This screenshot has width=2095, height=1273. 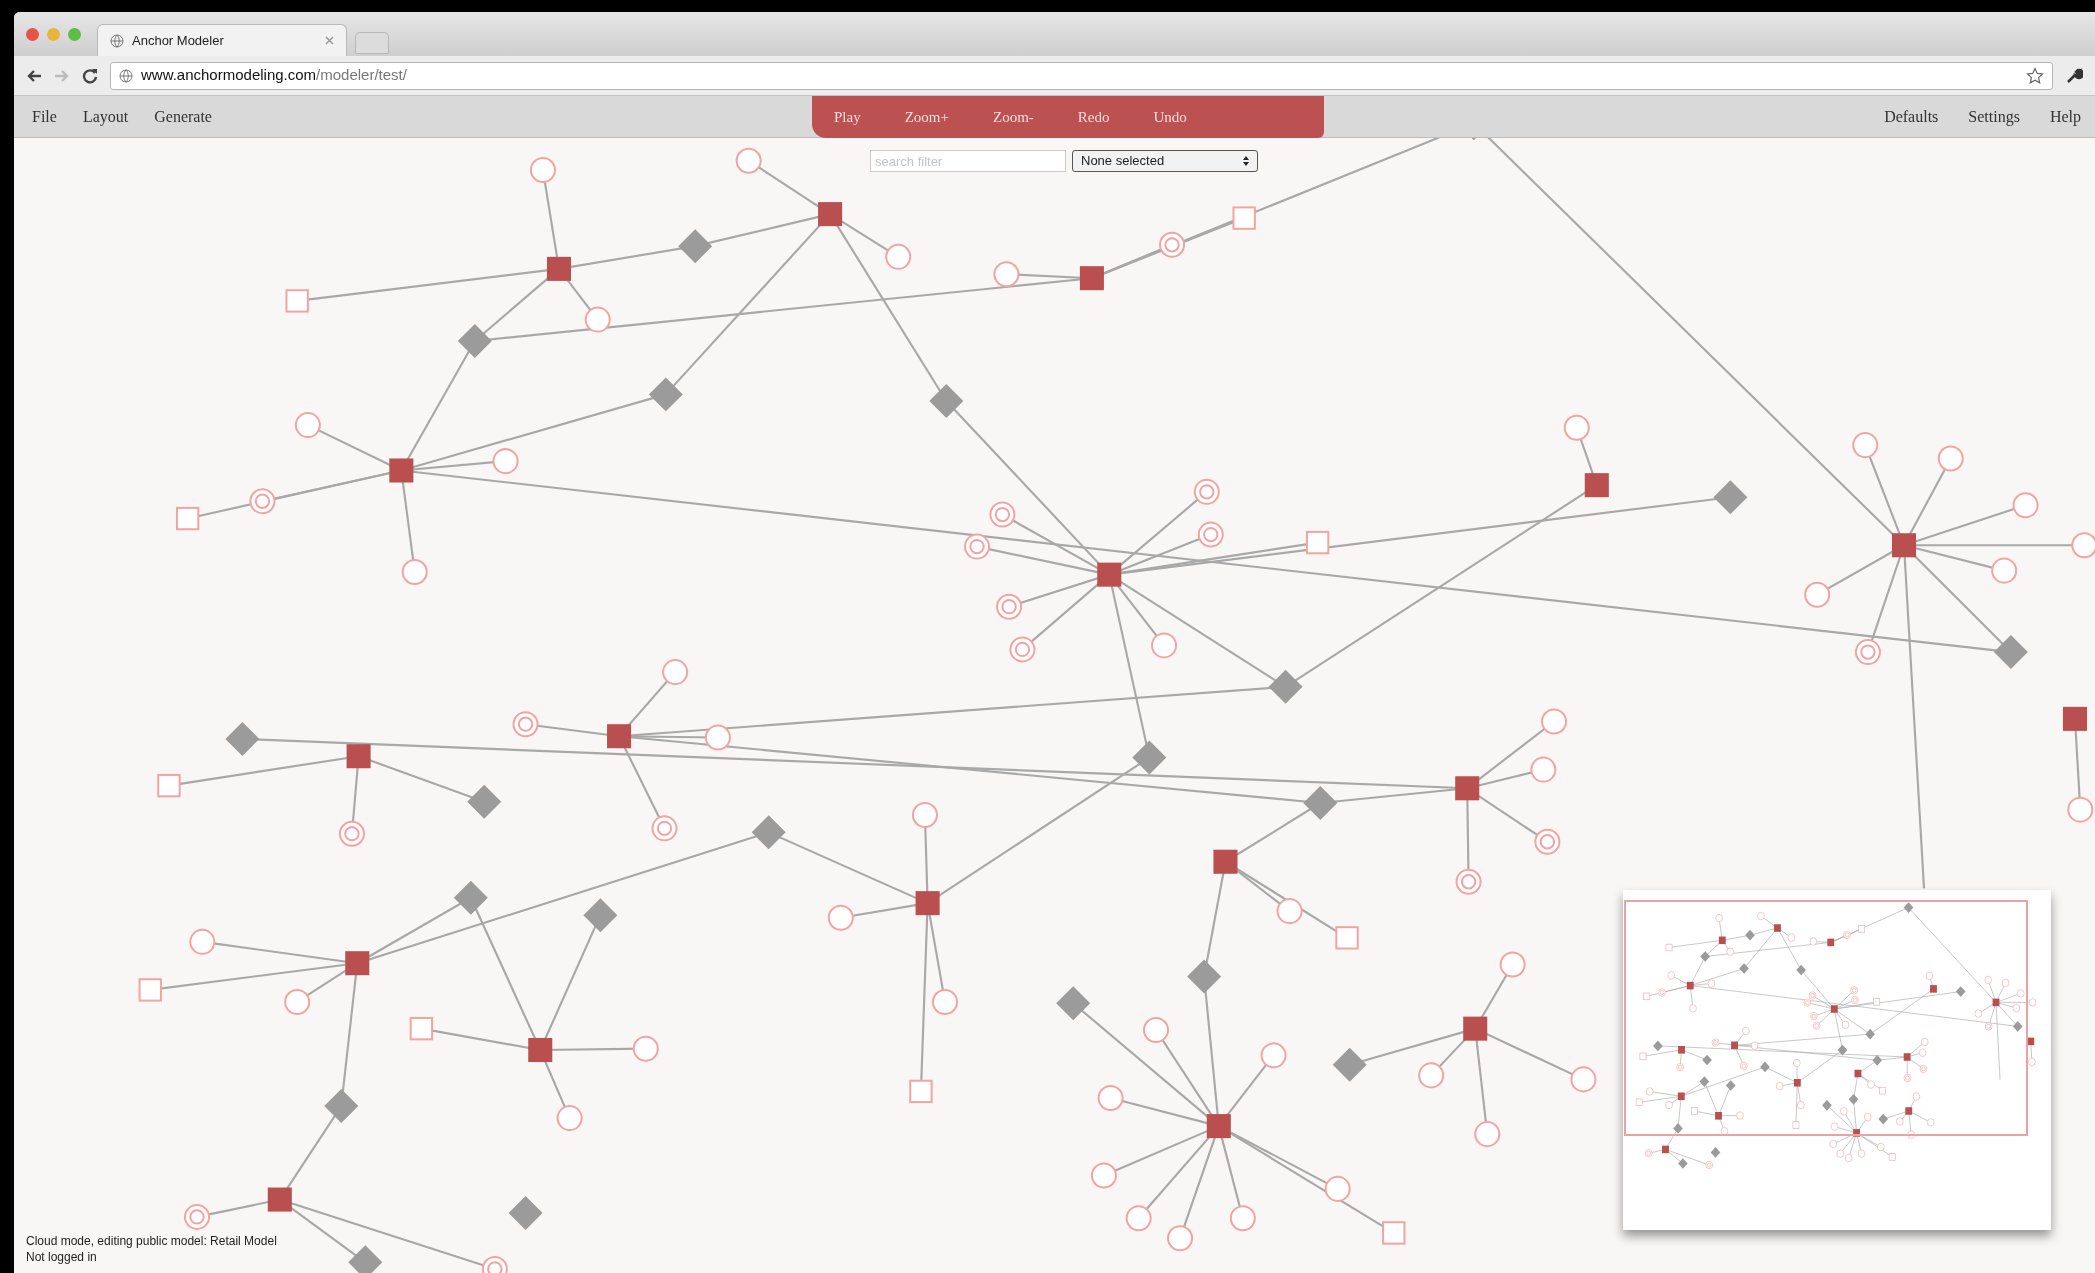 What do you see at coordinates (105, 116) in the screenshot?
I see `menu-item: Layout` at bounding box center [105, 116].